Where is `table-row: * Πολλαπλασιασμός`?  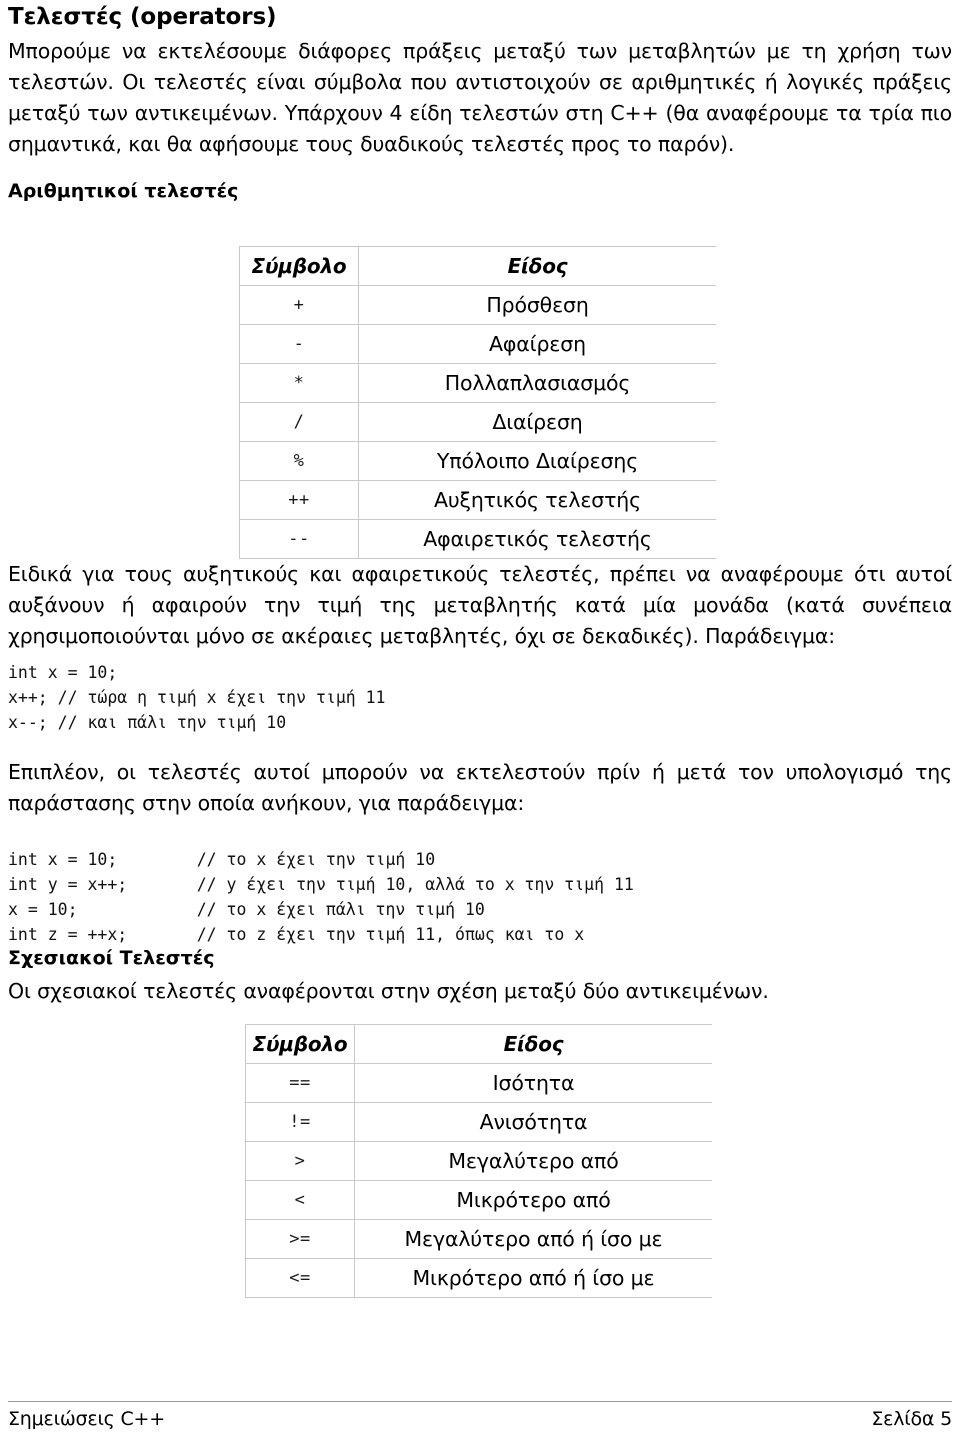 table-row: * Πολλαπλασιασμός is located at coordinates (477, 383).